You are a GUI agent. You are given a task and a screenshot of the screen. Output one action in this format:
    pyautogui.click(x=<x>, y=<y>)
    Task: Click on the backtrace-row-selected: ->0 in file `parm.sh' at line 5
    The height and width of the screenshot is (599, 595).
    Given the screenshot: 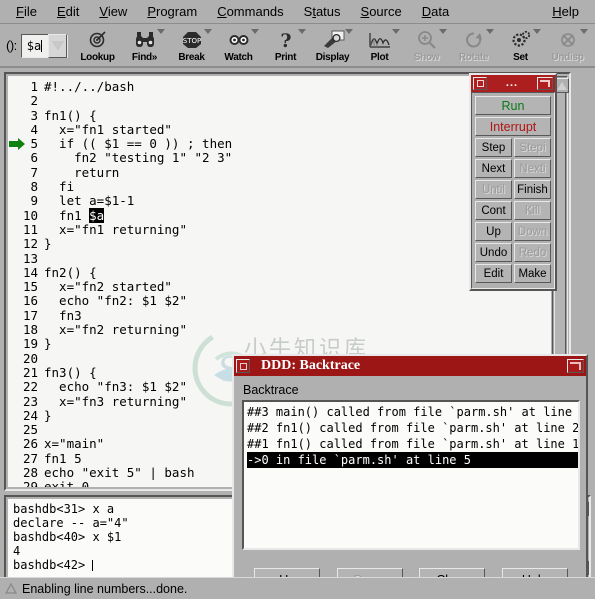 What is the action you would take?
    pyautogui.click(x=412, y=460)
    